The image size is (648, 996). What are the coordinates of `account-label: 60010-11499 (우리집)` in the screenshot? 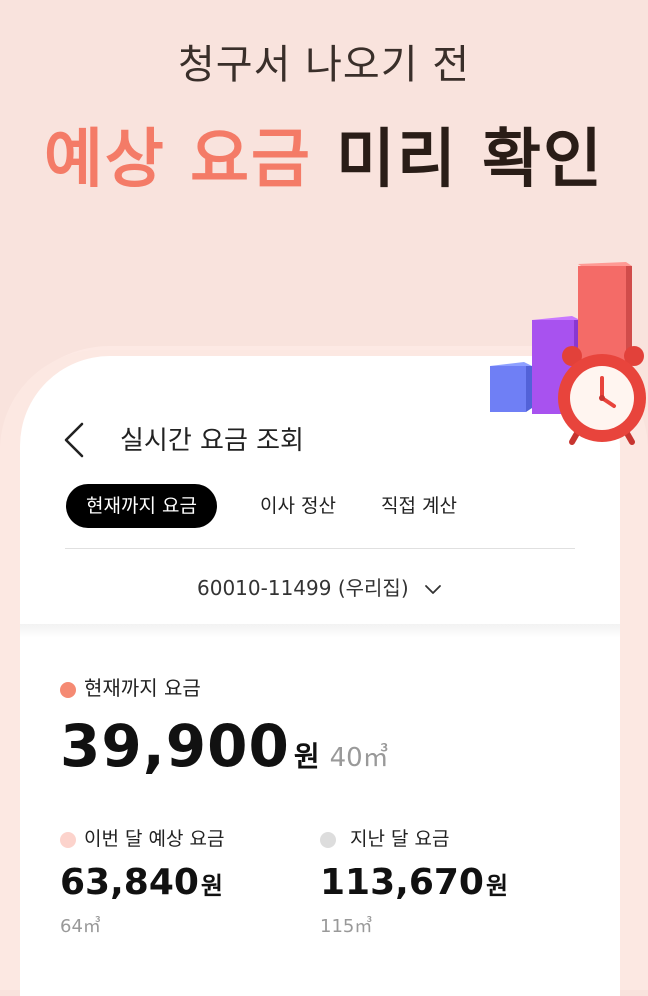 It's located at (303, 588).